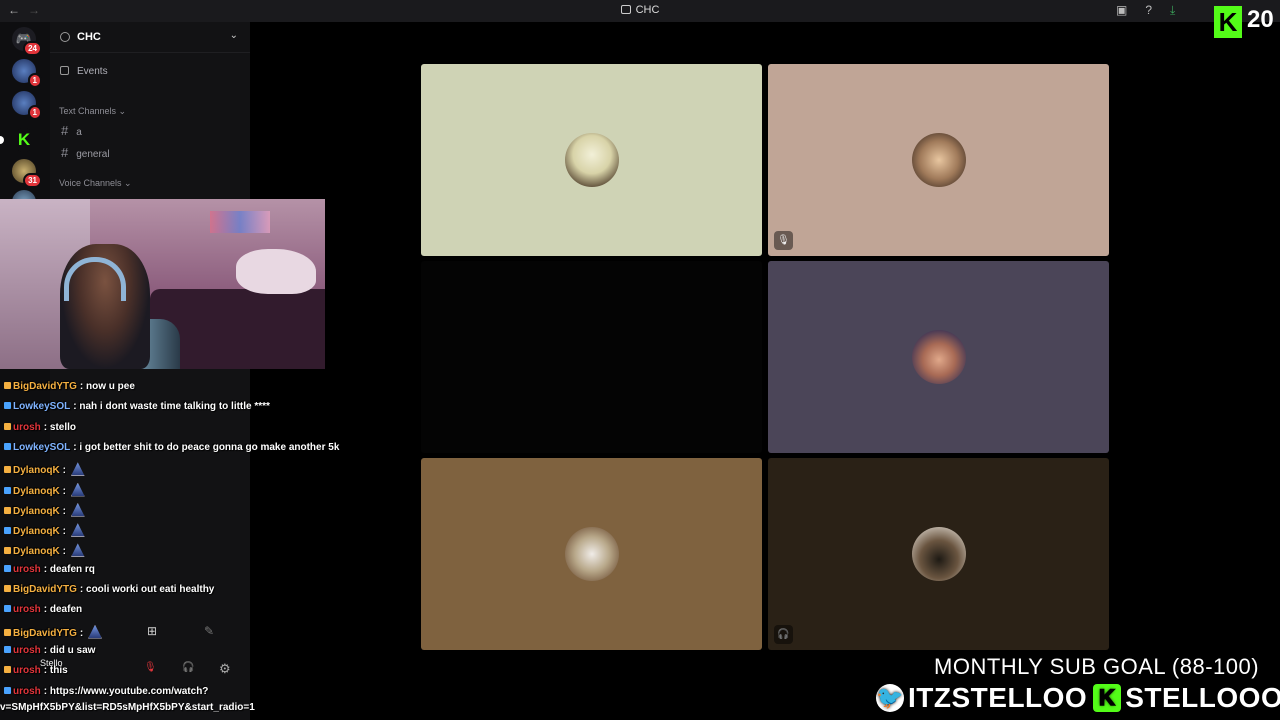 Image resolution: width=1280 pixels, height=720 pixels. I want to click on server-icon-hoopers-1: 1, so click(27, 73).